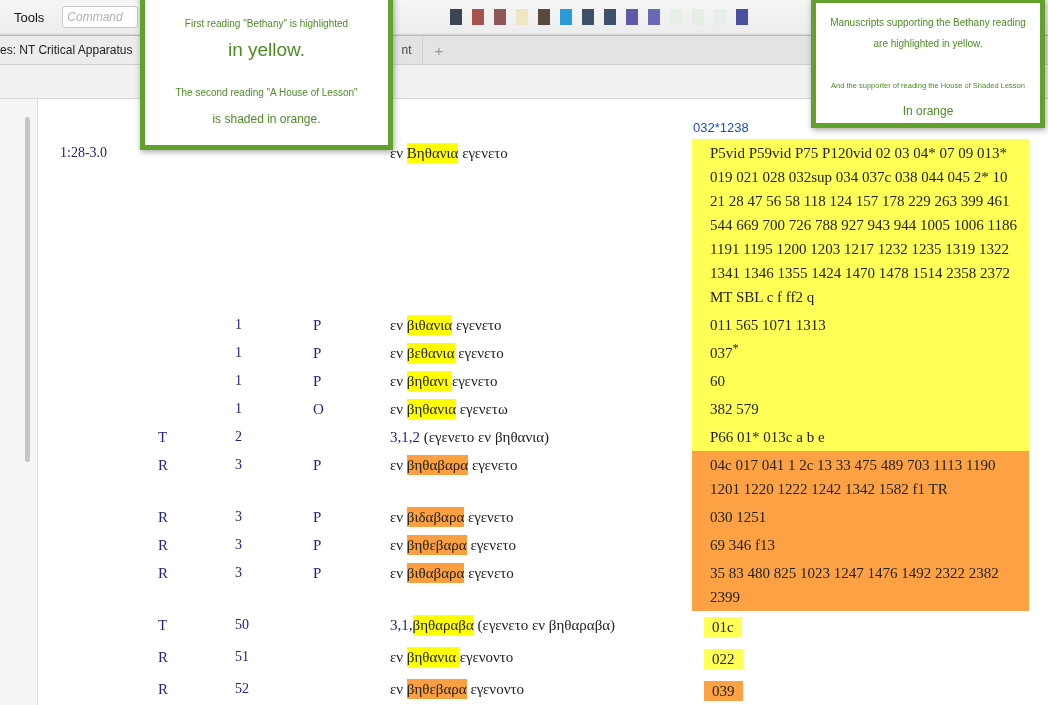 Image resolution: width=1048 pixels, height=705 pixels. Describe the element at coordinates (266, 75) in the screenshot. I see `annotation-callout: First reading "Bethany" is highlighted in yellow. The second reading "A House of Lesson" is shaded in orange.` at that location.